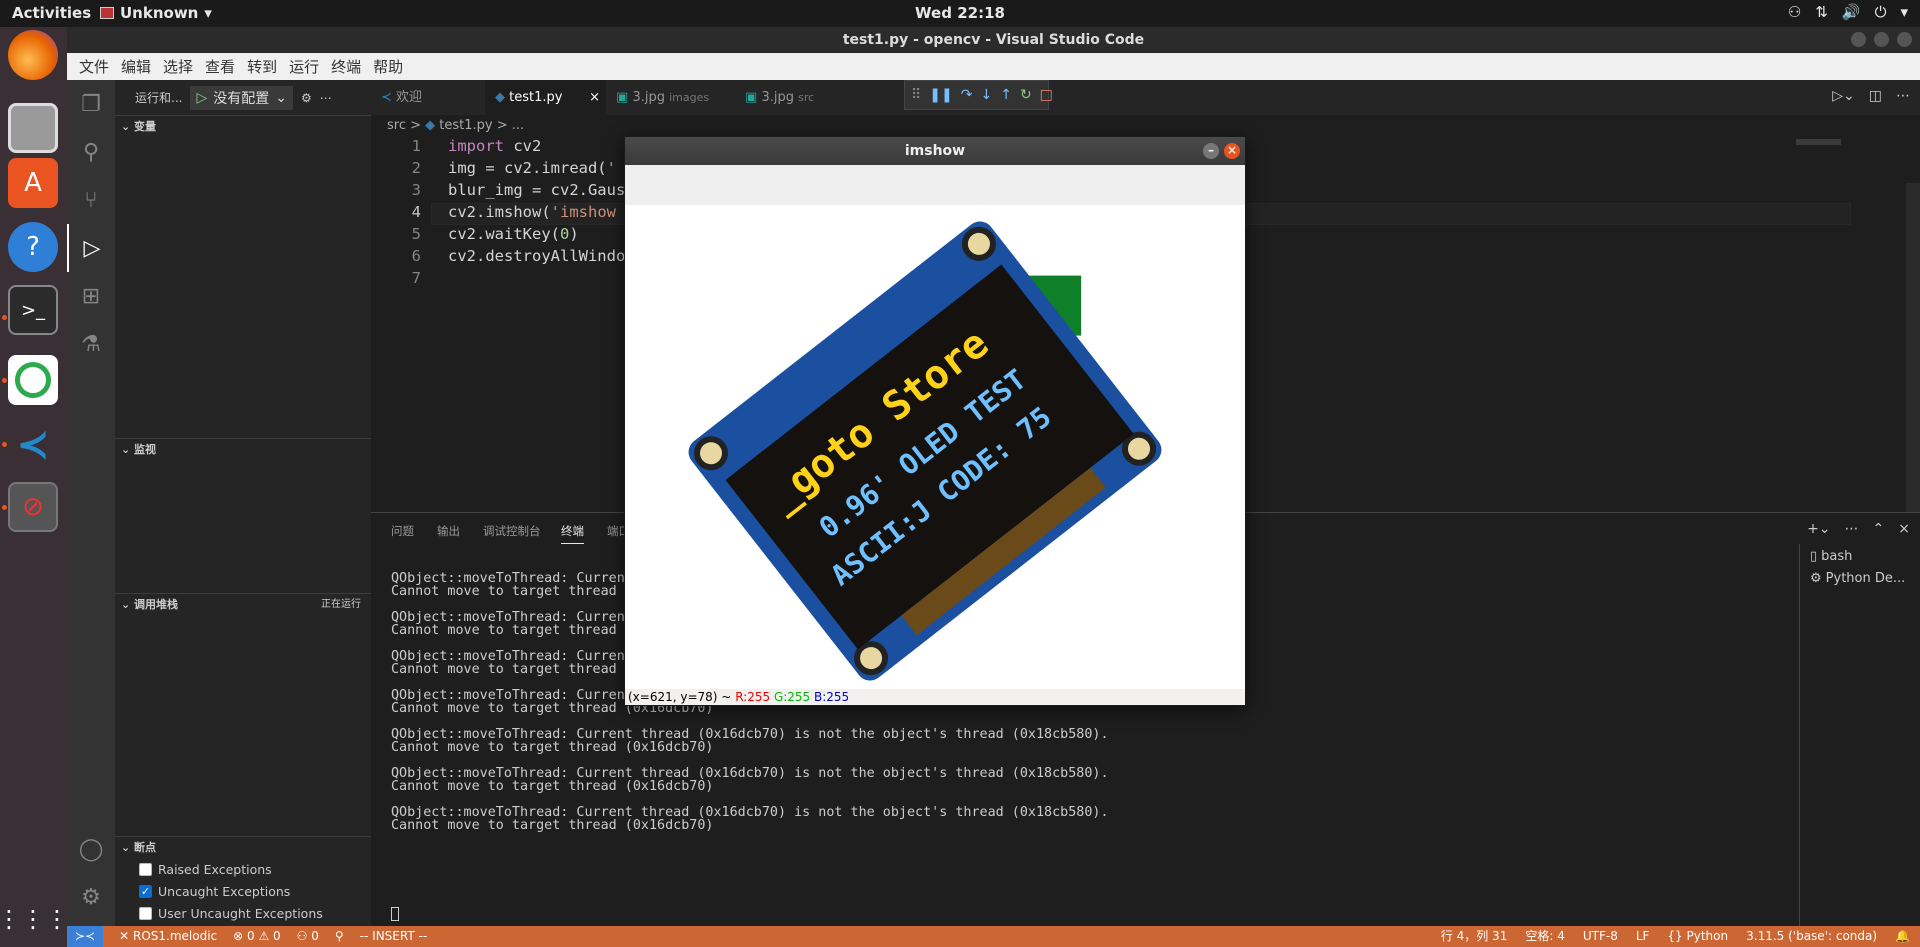 The height and width of the screenshot is (947, 1920). Describe the element at coordinates (91, 104) in the screenshot. I see `explorer-icon: ❐` at that location.